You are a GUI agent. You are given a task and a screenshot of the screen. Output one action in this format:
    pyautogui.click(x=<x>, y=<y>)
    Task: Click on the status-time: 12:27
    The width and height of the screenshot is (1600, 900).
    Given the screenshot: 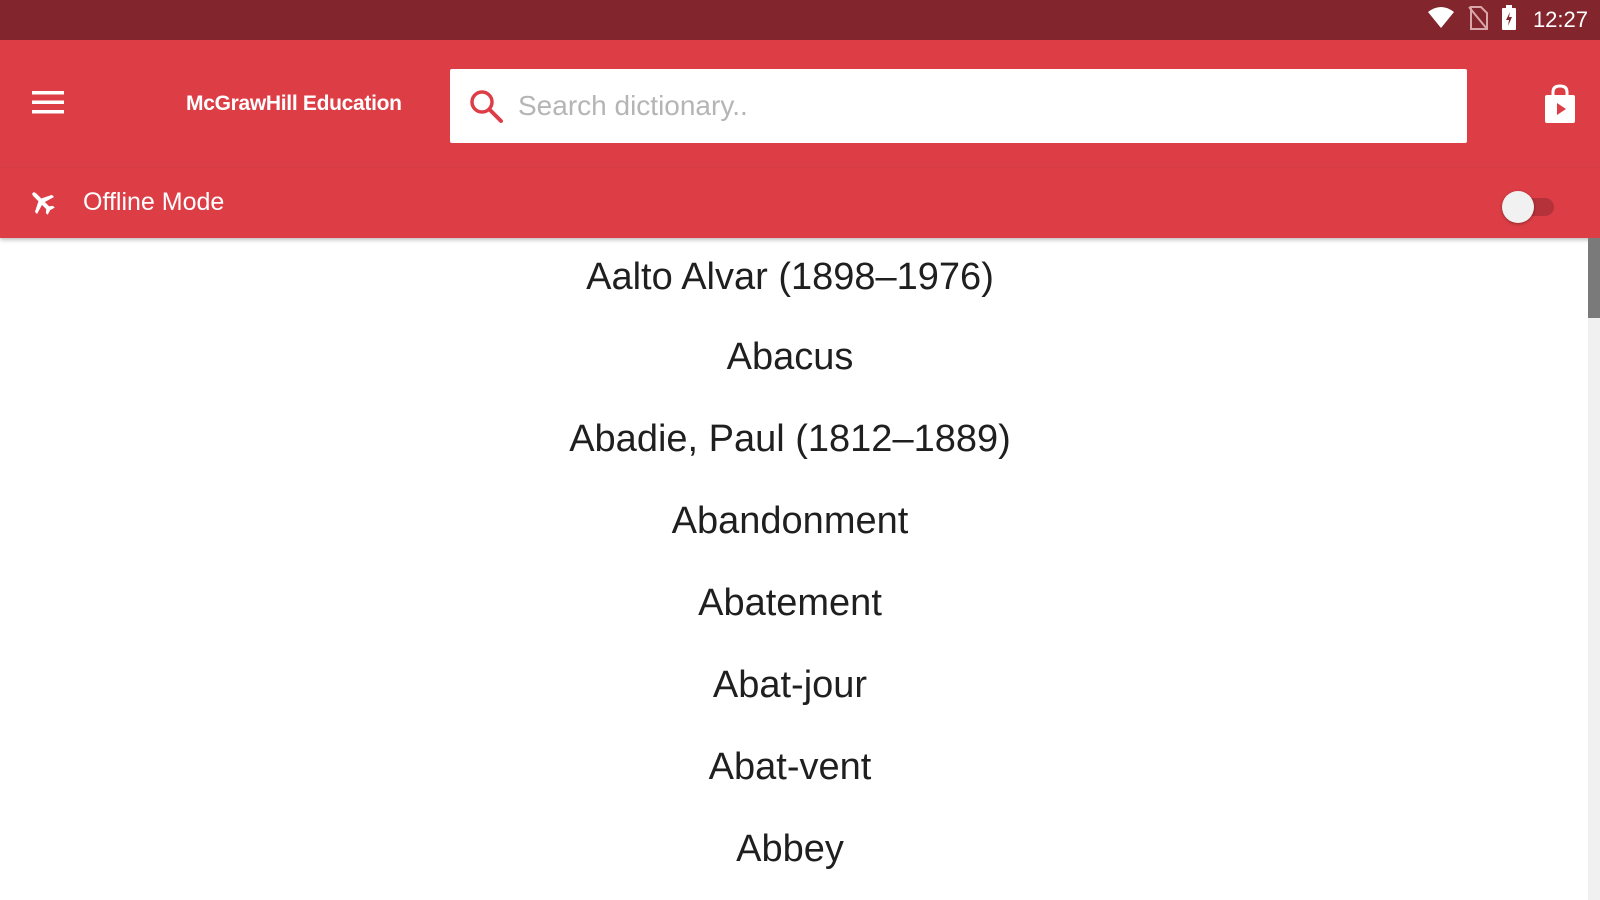 What is the action you would take?
    pyautogui.click(x=1560, y=19)
    